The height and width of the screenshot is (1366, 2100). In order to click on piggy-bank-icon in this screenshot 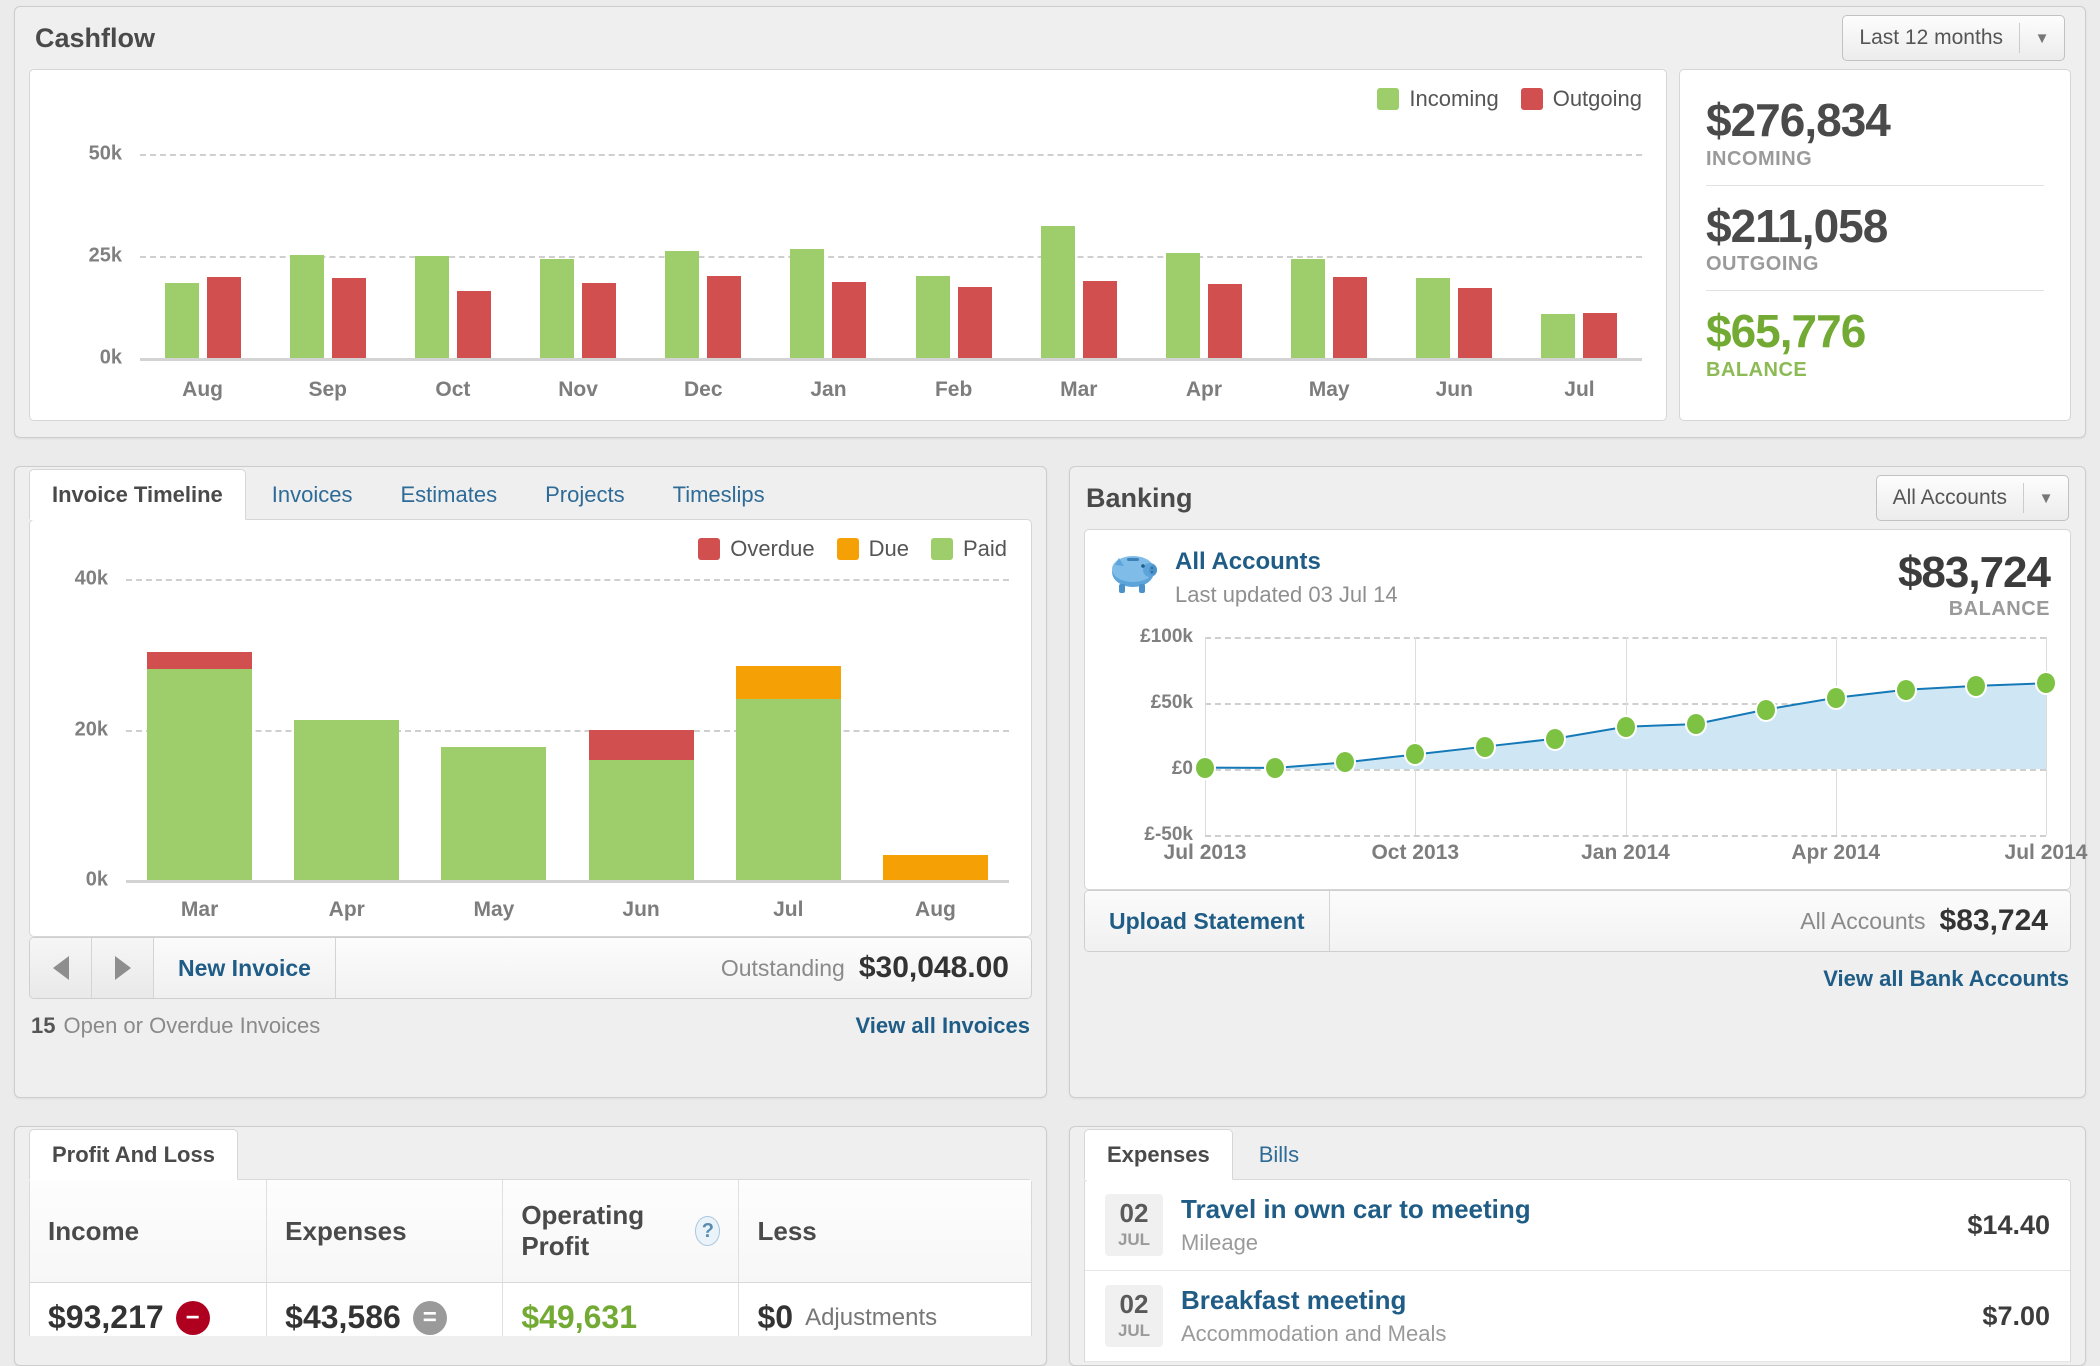, I will do `click(1133, 572)`.